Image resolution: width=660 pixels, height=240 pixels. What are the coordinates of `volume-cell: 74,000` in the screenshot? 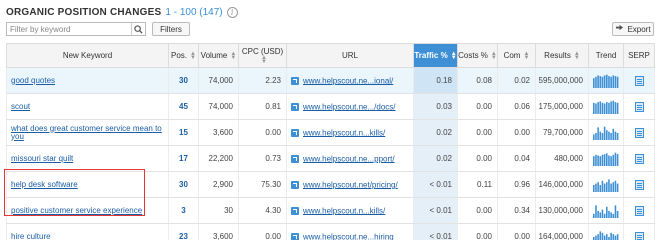 It's located at (218, 106).